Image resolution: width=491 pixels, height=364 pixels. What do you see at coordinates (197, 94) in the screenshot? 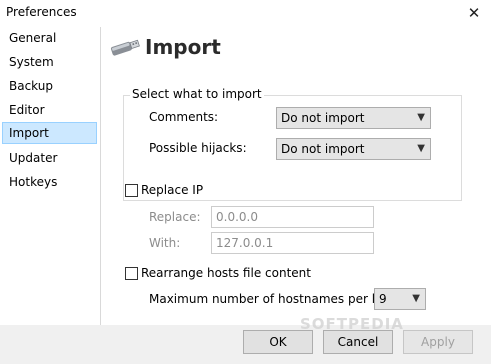
I see `import-group-legend: Select what to import` at bounding box center [197, 94].